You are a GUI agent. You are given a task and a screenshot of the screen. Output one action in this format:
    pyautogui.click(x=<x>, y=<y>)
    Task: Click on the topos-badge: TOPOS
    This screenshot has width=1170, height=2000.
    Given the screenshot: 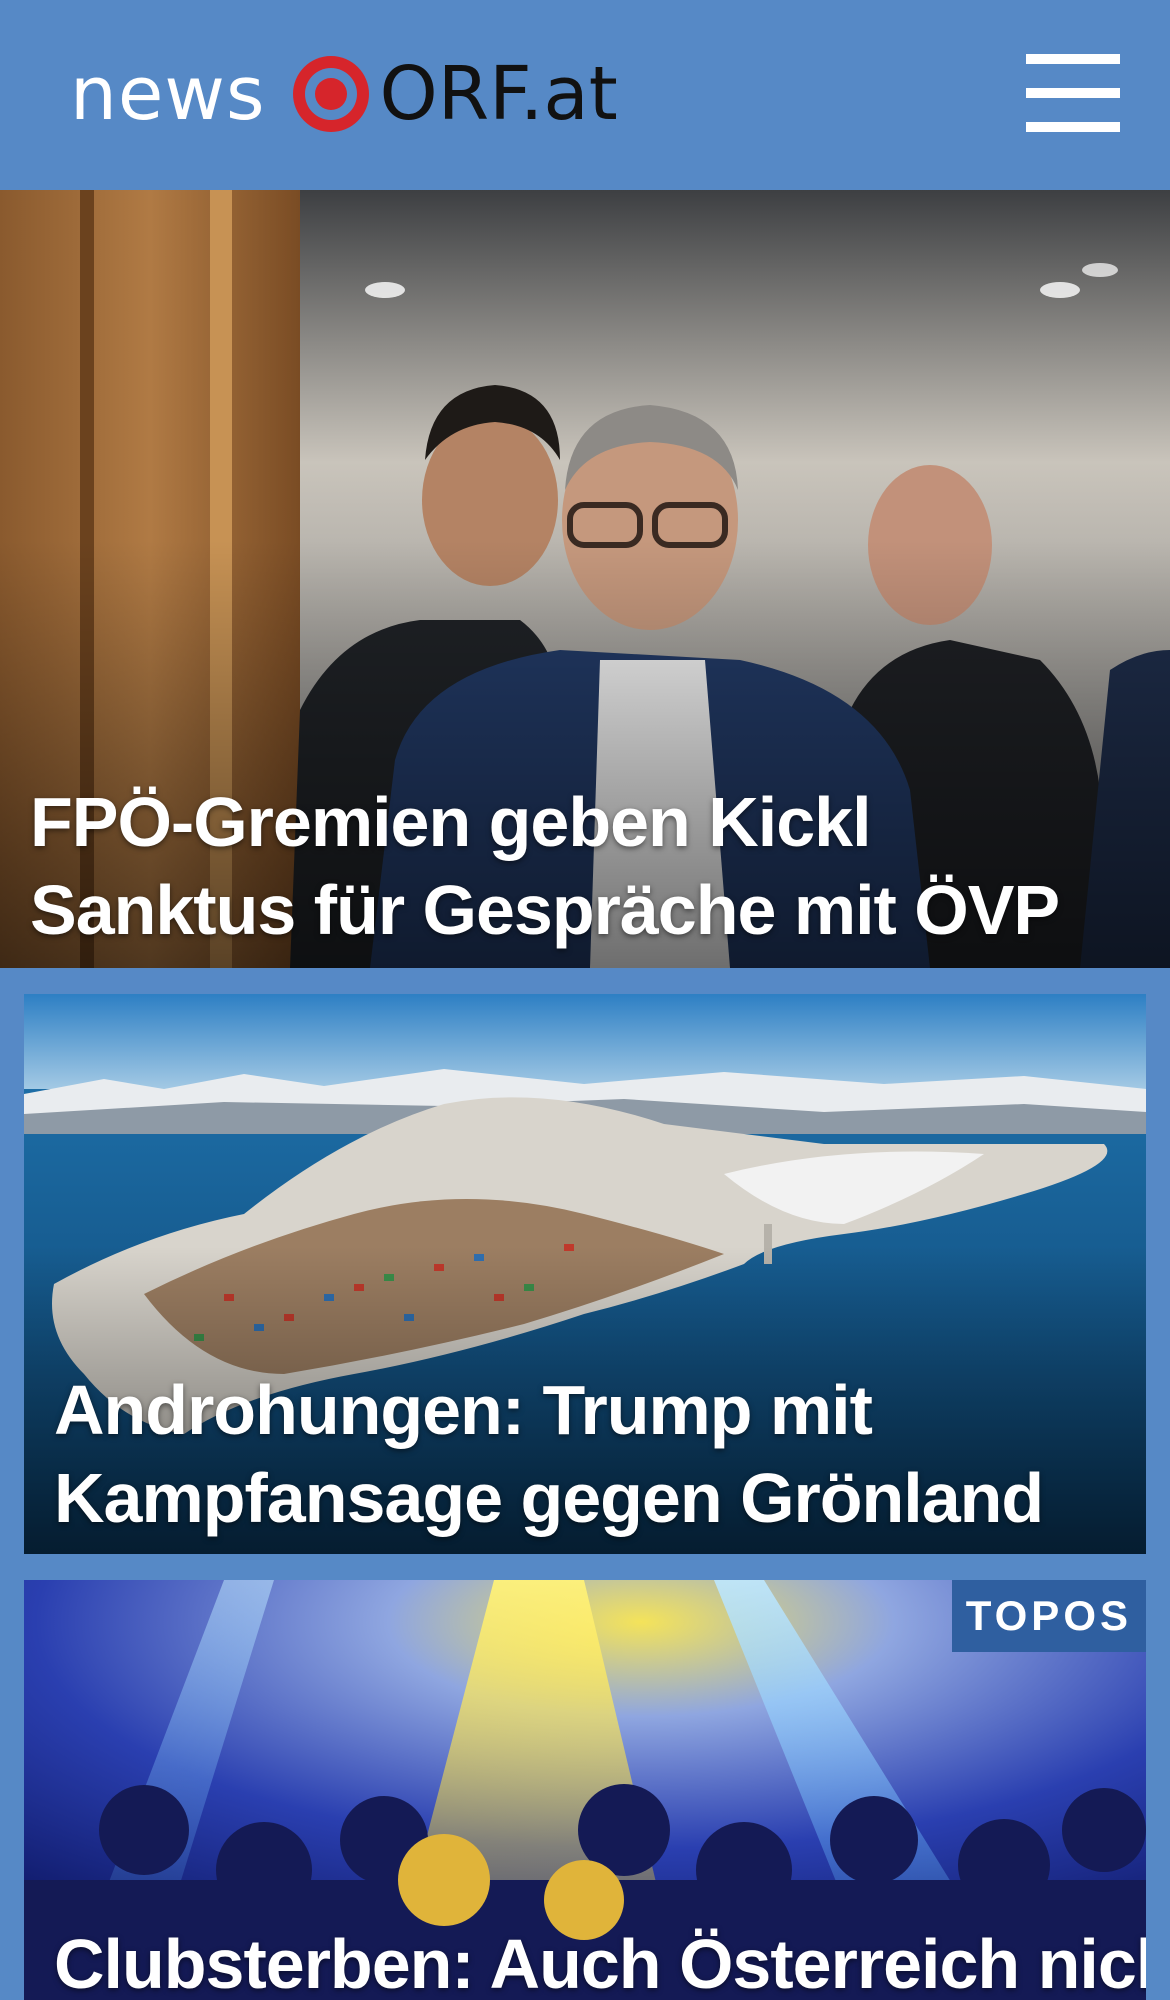 What is the action you would take?
    pyautogui.click(x=1048, y=1616)
    